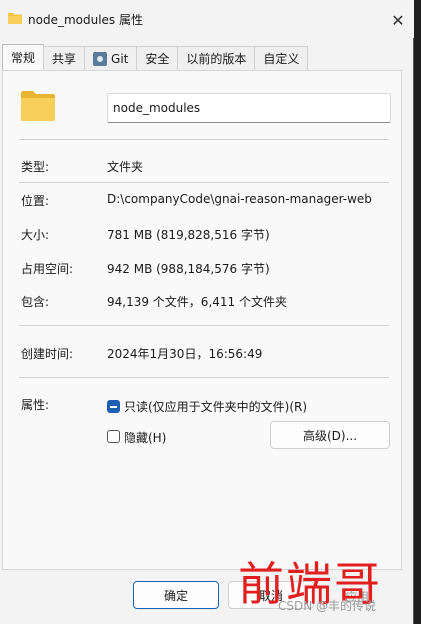 This screenshot has height=624, width=421. Describe the element at coordinates (197, 302) in the screenshot. I see `contains-value: 94,139 个文件，6,411 个文件夹` at that location.